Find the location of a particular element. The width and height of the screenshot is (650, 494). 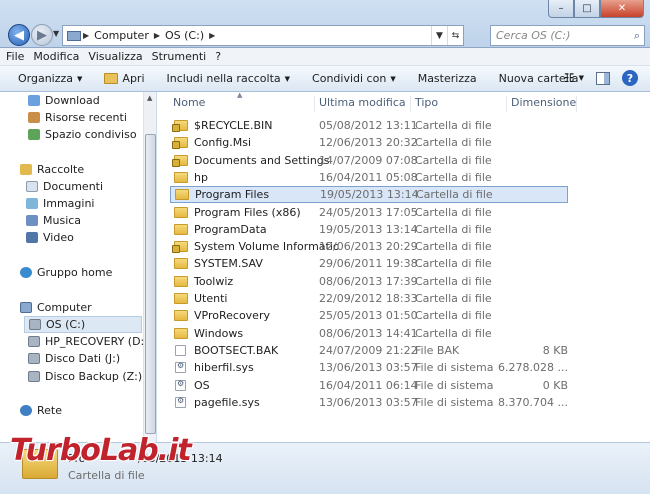

file-row: OS 16/04/2011 06:14File di sistema 0 KB is located at coordinates (369, 385).